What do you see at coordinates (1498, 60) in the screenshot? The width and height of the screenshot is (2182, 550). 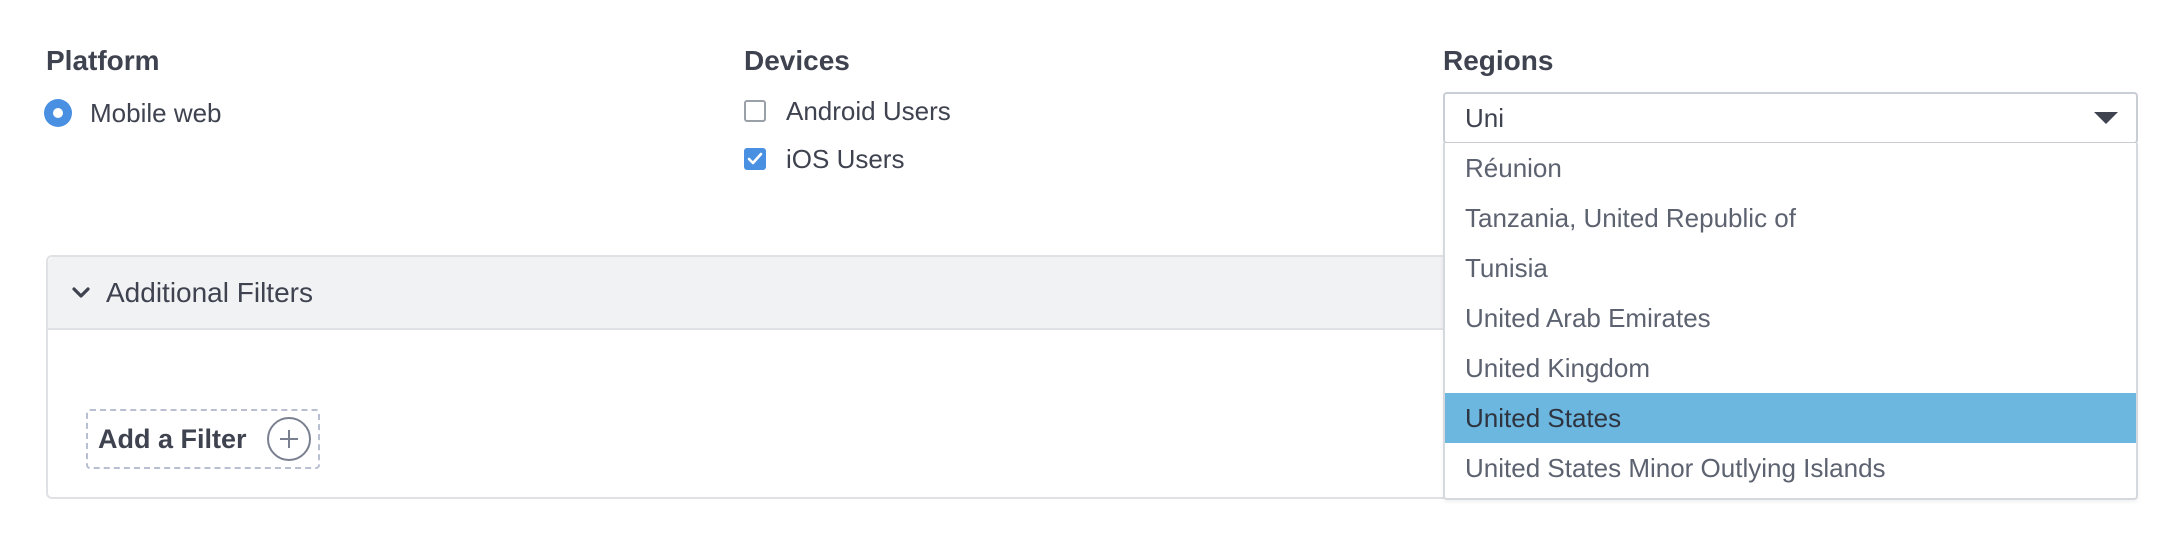 I see `regions-heading: Regions` at bounding box center [1498, 60].